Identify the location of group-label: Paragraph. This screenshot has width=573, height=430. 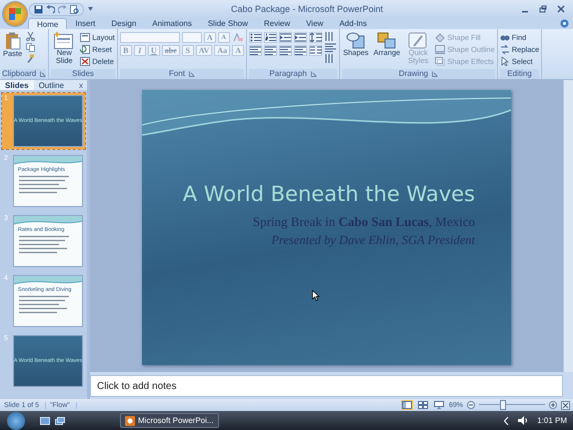
(288, 74).